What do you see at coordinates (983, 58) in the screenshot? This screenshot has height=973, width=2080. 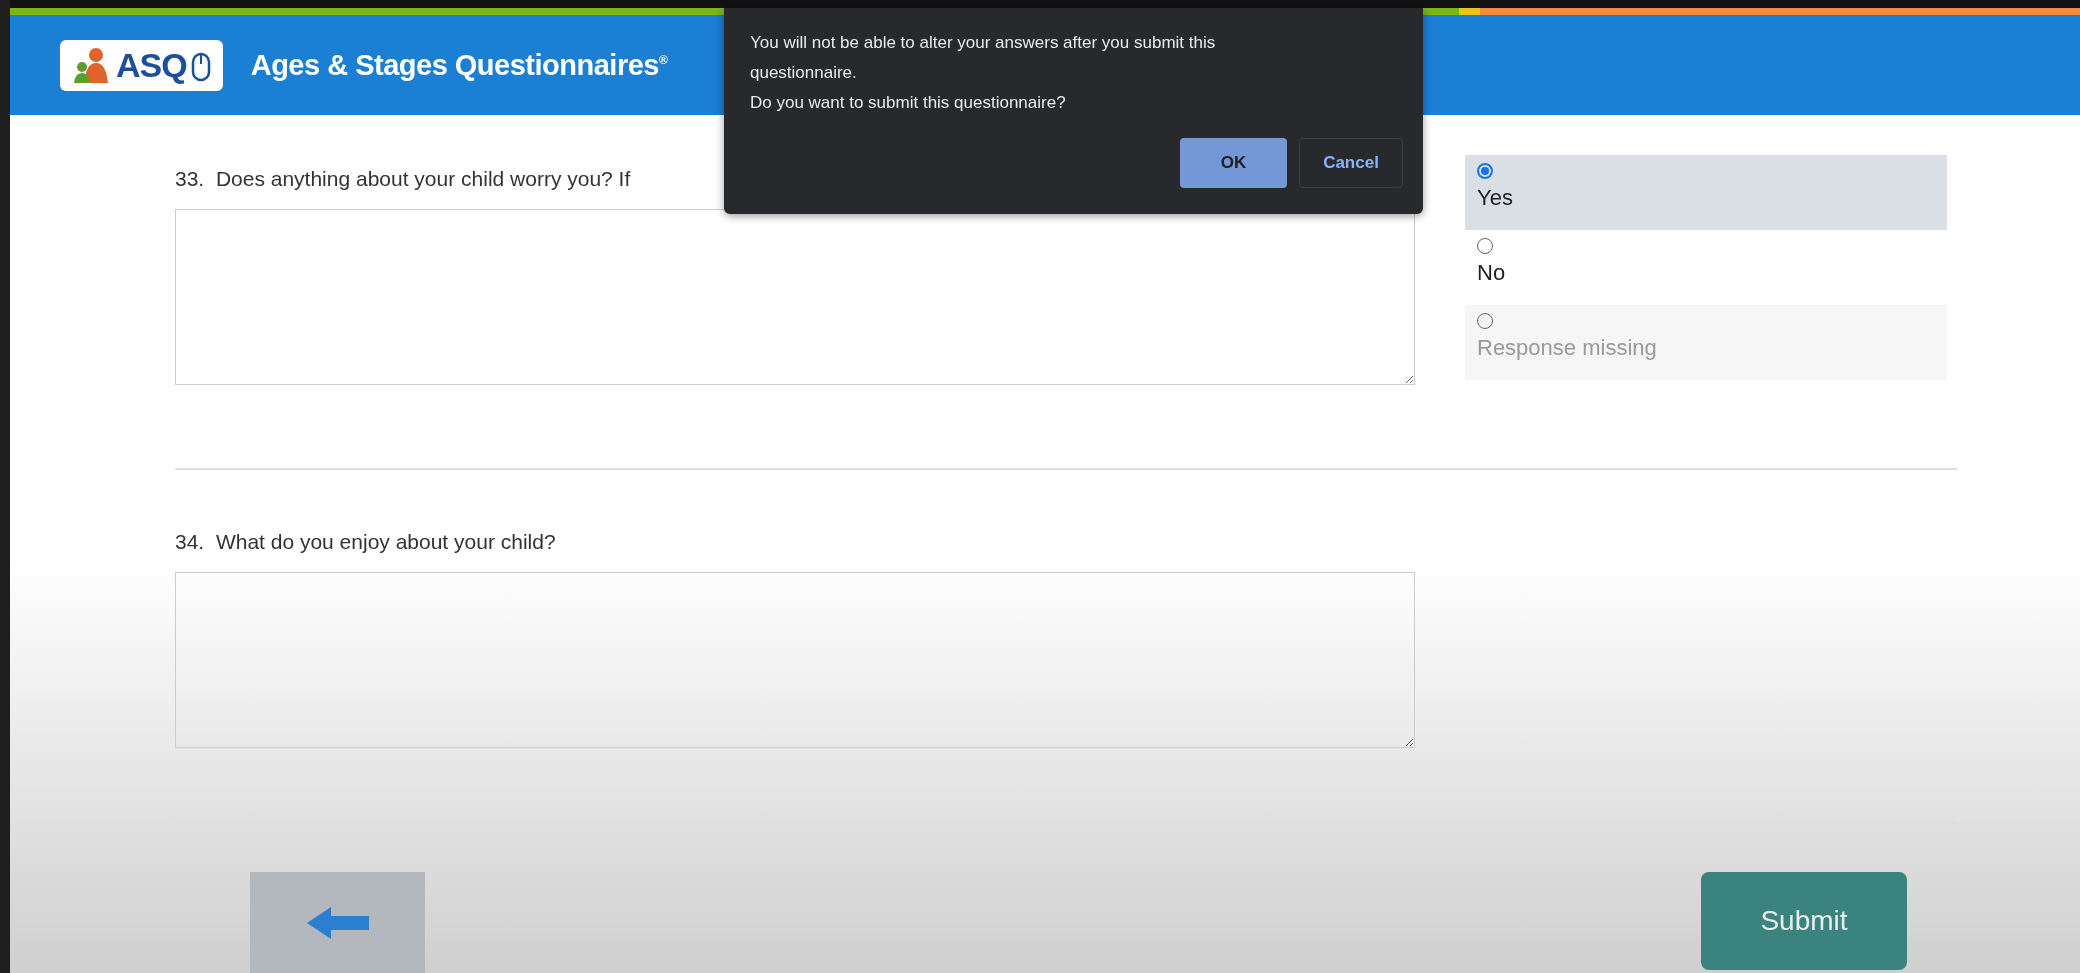 I see `dialog-message: You will not be able to alter your answers after you submit this questionnaire.` at bounding box center [983, 58].